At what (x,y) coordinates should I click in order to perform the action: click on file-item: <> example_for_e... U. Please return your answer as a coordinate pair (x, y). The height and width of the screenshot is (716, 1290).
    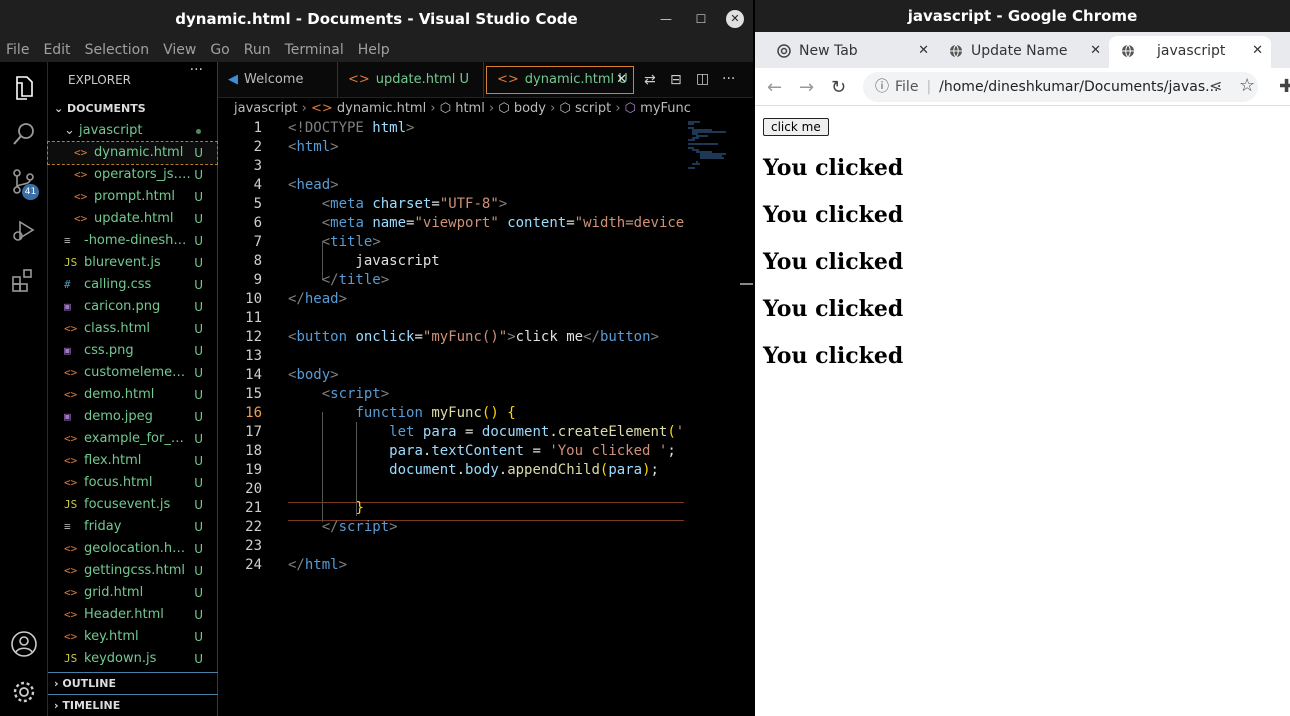
    Looking at the image, I should click on (132, 439).